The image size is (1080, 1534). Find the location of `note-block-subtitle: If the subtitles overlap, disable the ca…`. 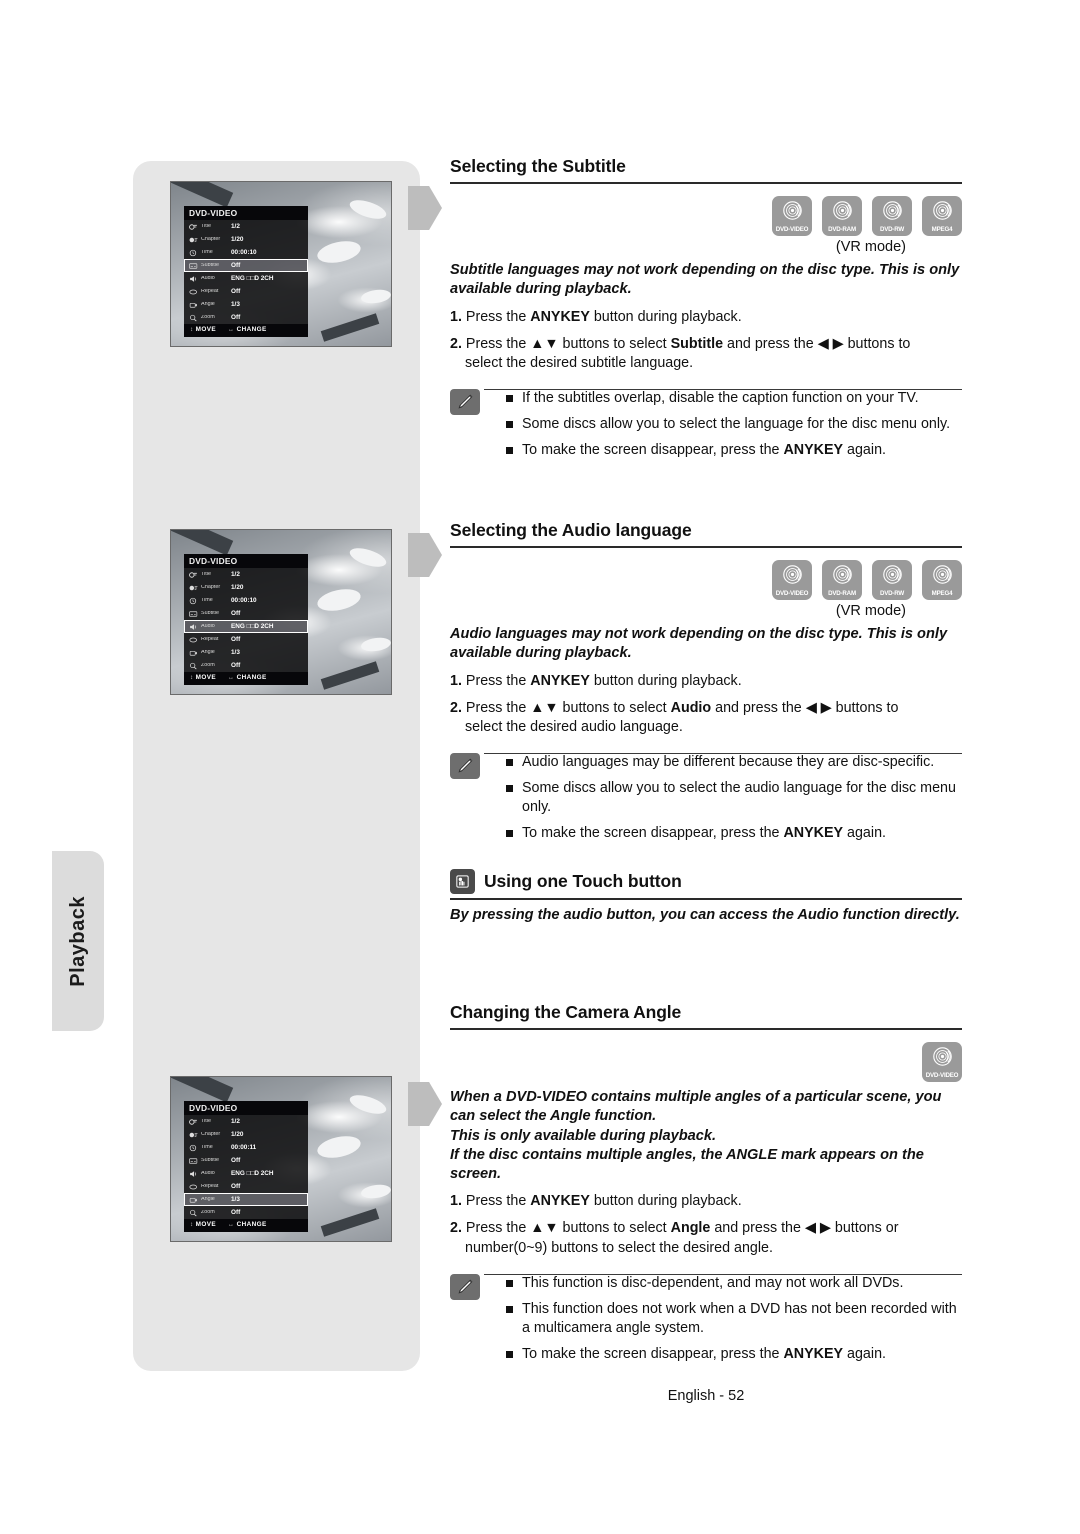

note-block-subtitle: If the subtitles overlap, disable the ca… is located at coordinates (706, 424).